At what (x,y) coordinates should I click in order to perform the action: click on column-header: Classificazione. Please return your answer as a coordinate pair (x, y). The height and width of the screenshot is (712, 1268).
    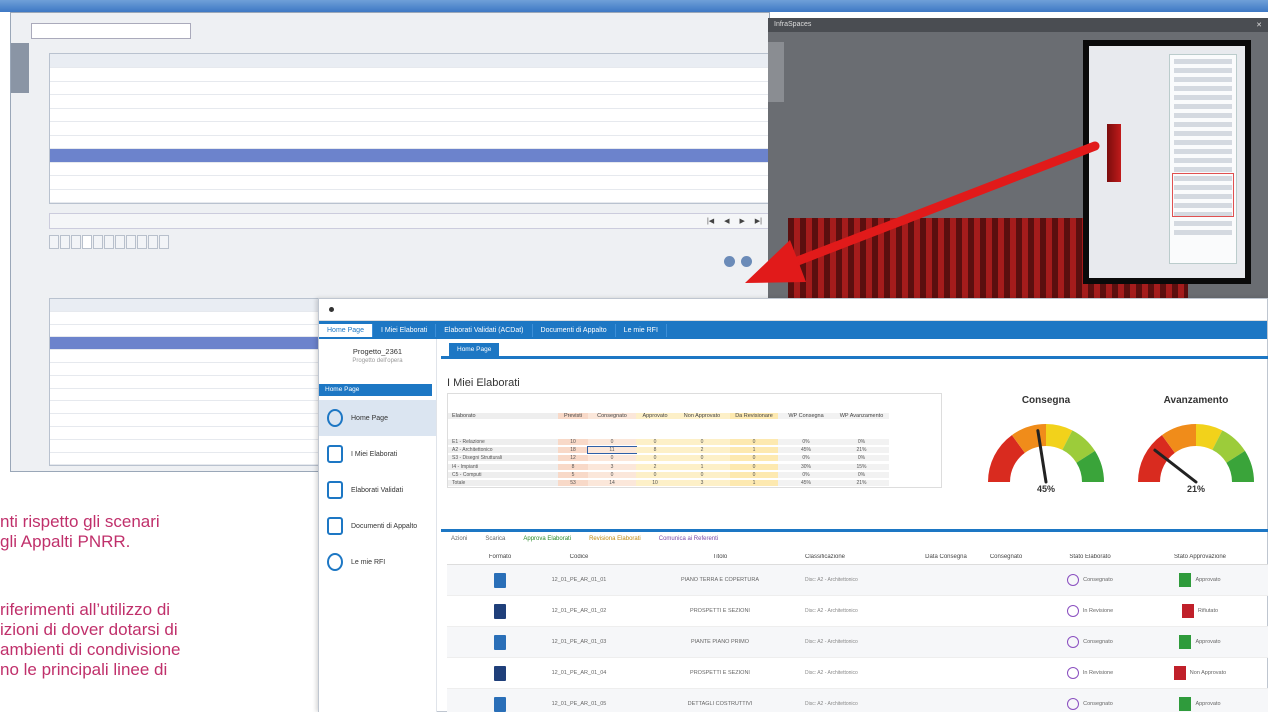
    Looking at the image, I should click on (860, 557).